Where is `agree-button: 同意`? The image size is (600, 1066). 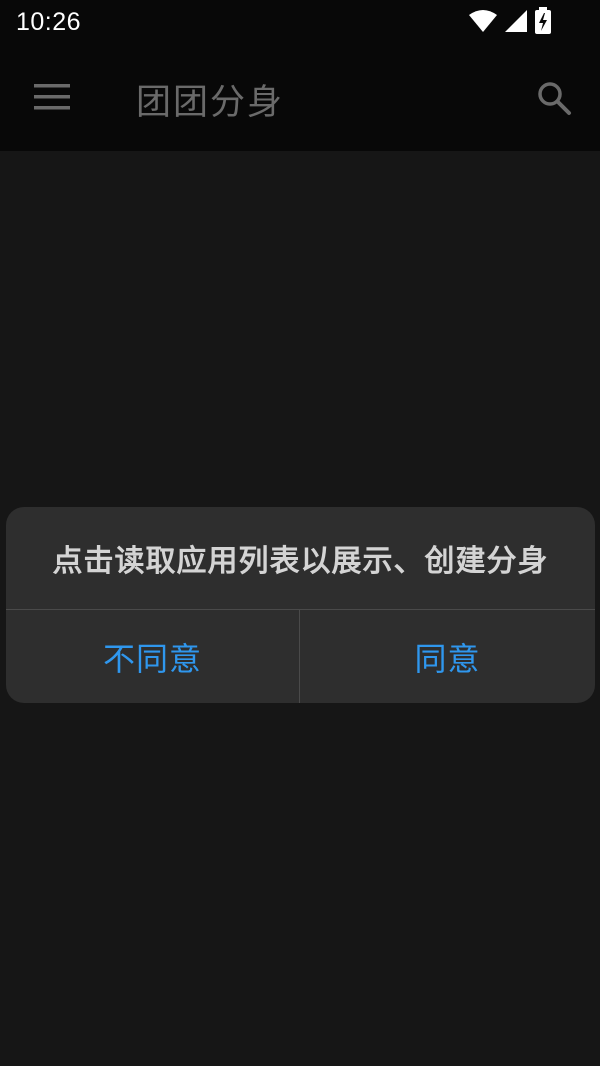
agree-button: 同意 is located at coordinates (447, 656).